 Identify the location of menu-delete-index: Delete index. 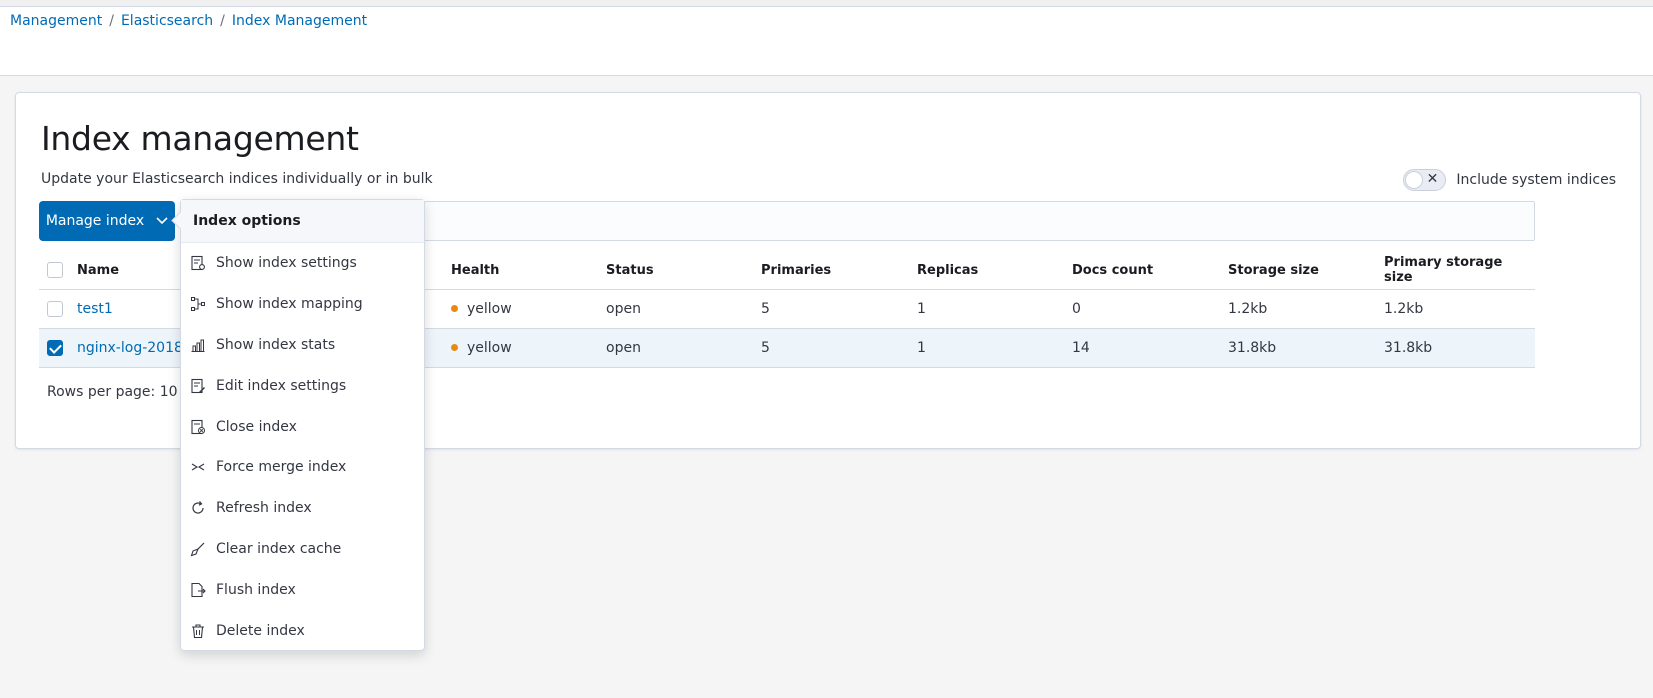
(302, 630).